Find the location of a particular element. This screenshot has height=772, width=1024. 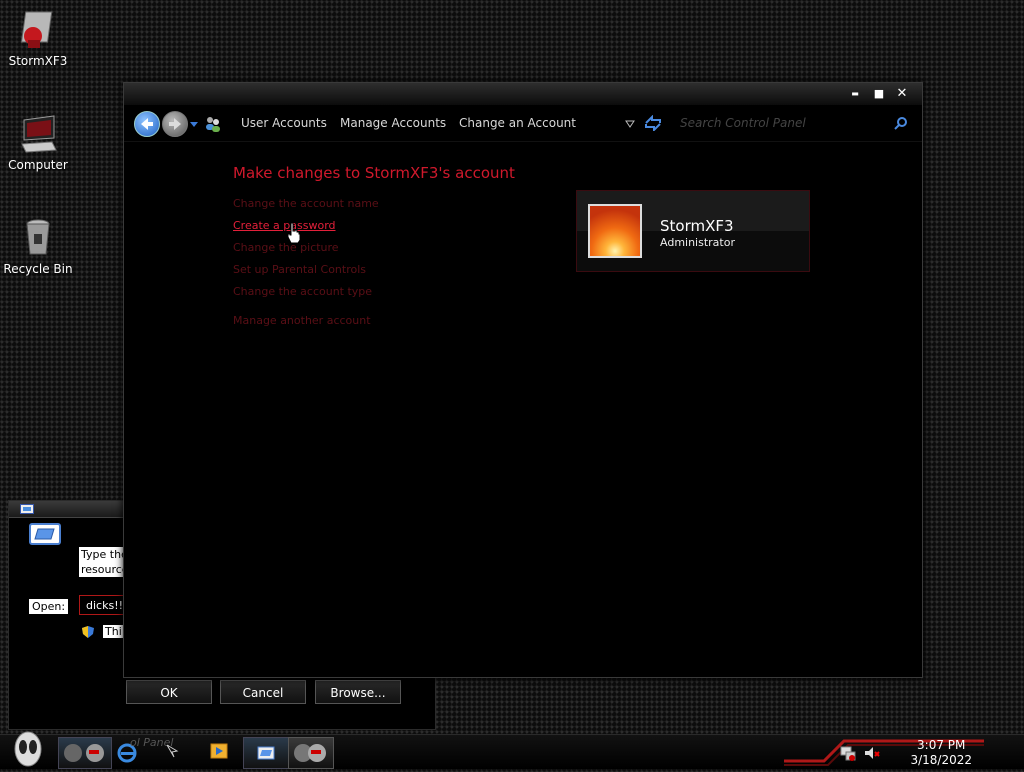

breadcrumb-manage-accounts: Manage Accounts is located at coordinates (393, 123).